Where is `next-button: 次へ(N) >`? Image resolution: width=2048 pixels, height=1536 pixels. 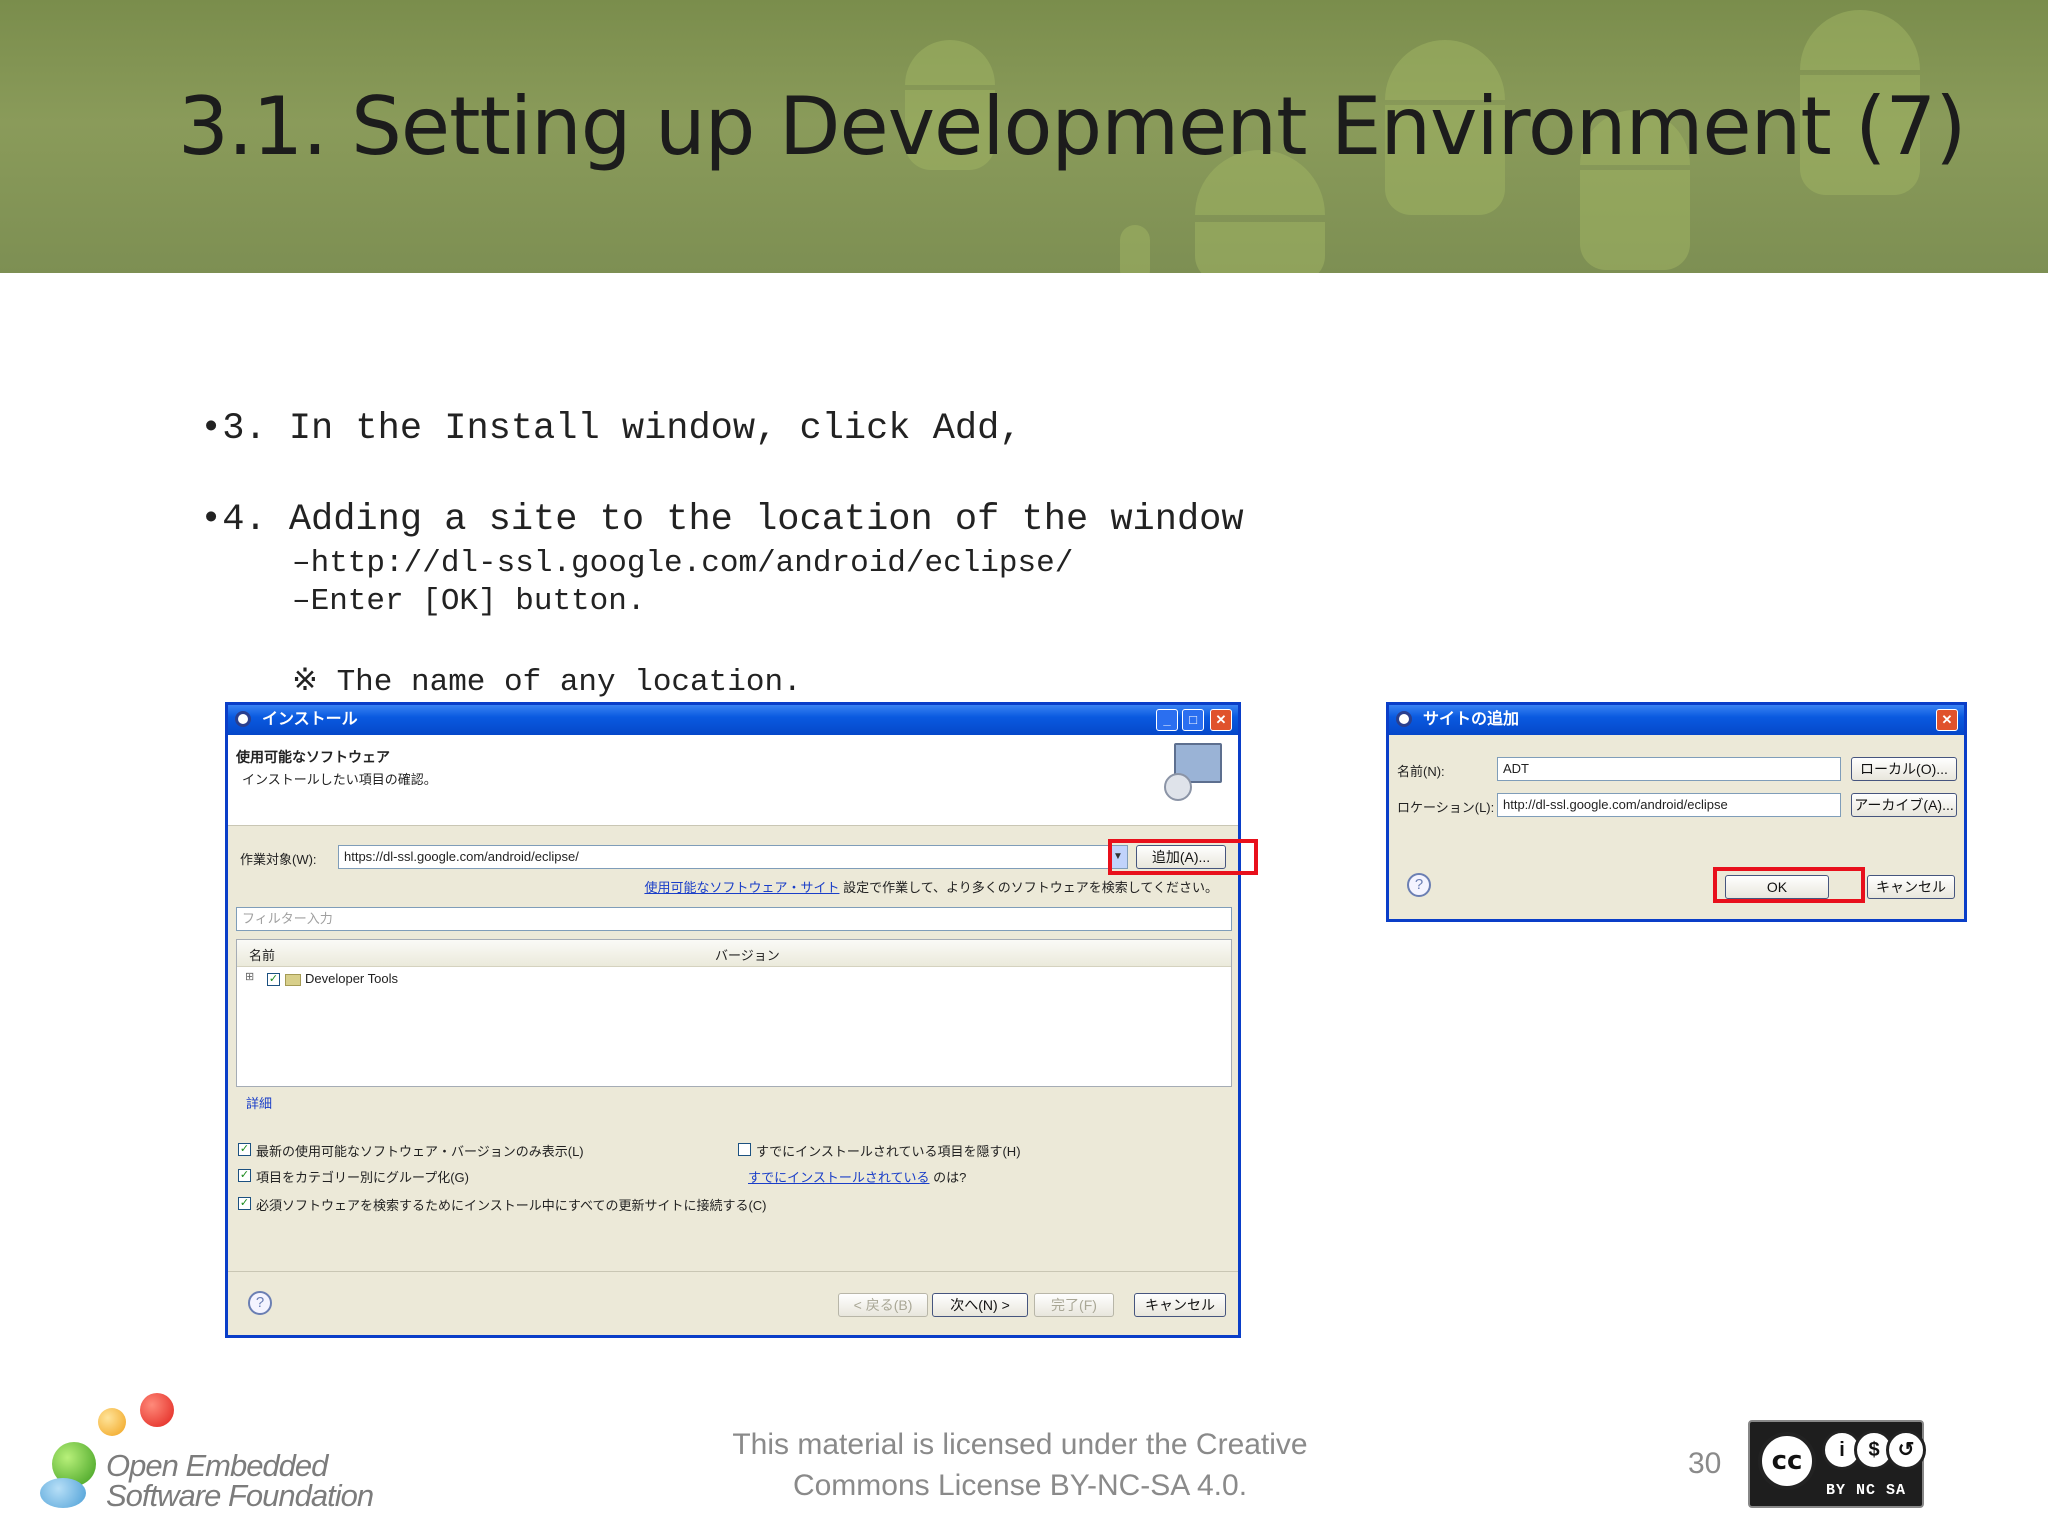 next-button: 次へ(N) > is located at coordinates (980, 1305).